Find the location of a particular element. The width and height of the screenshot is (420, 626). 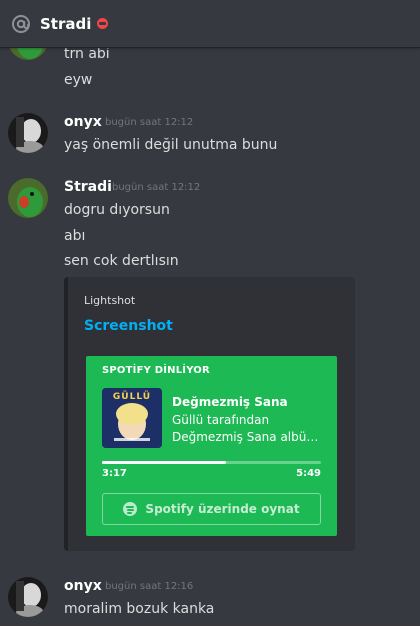

track-duration: 5:49 is located at coordinates (308, 473).